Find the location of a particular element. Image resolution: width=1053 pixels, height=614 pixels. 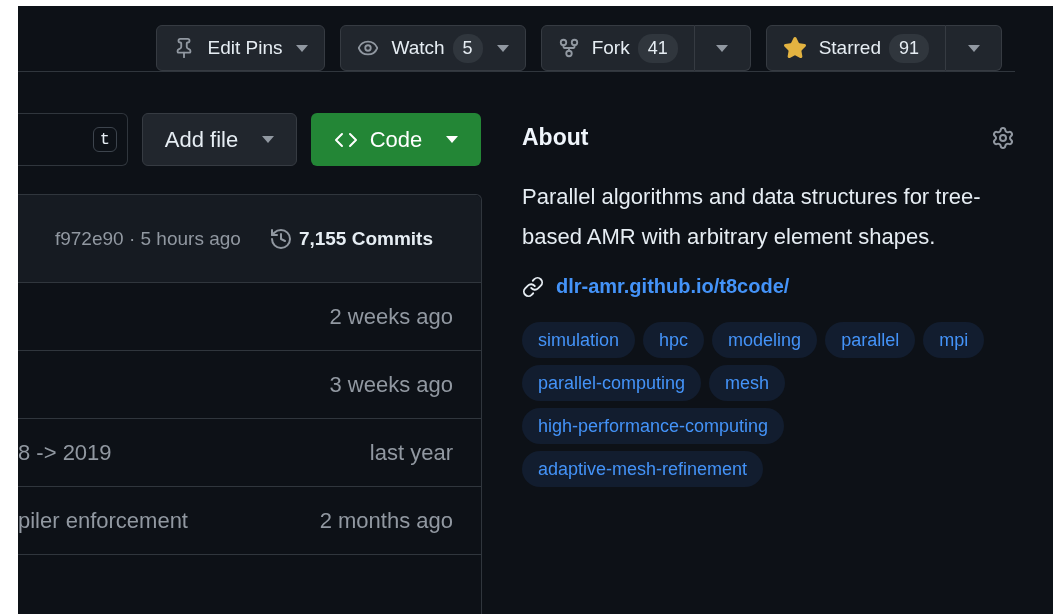

watch-button: Watch 5 is located at coordinates (433, 48).